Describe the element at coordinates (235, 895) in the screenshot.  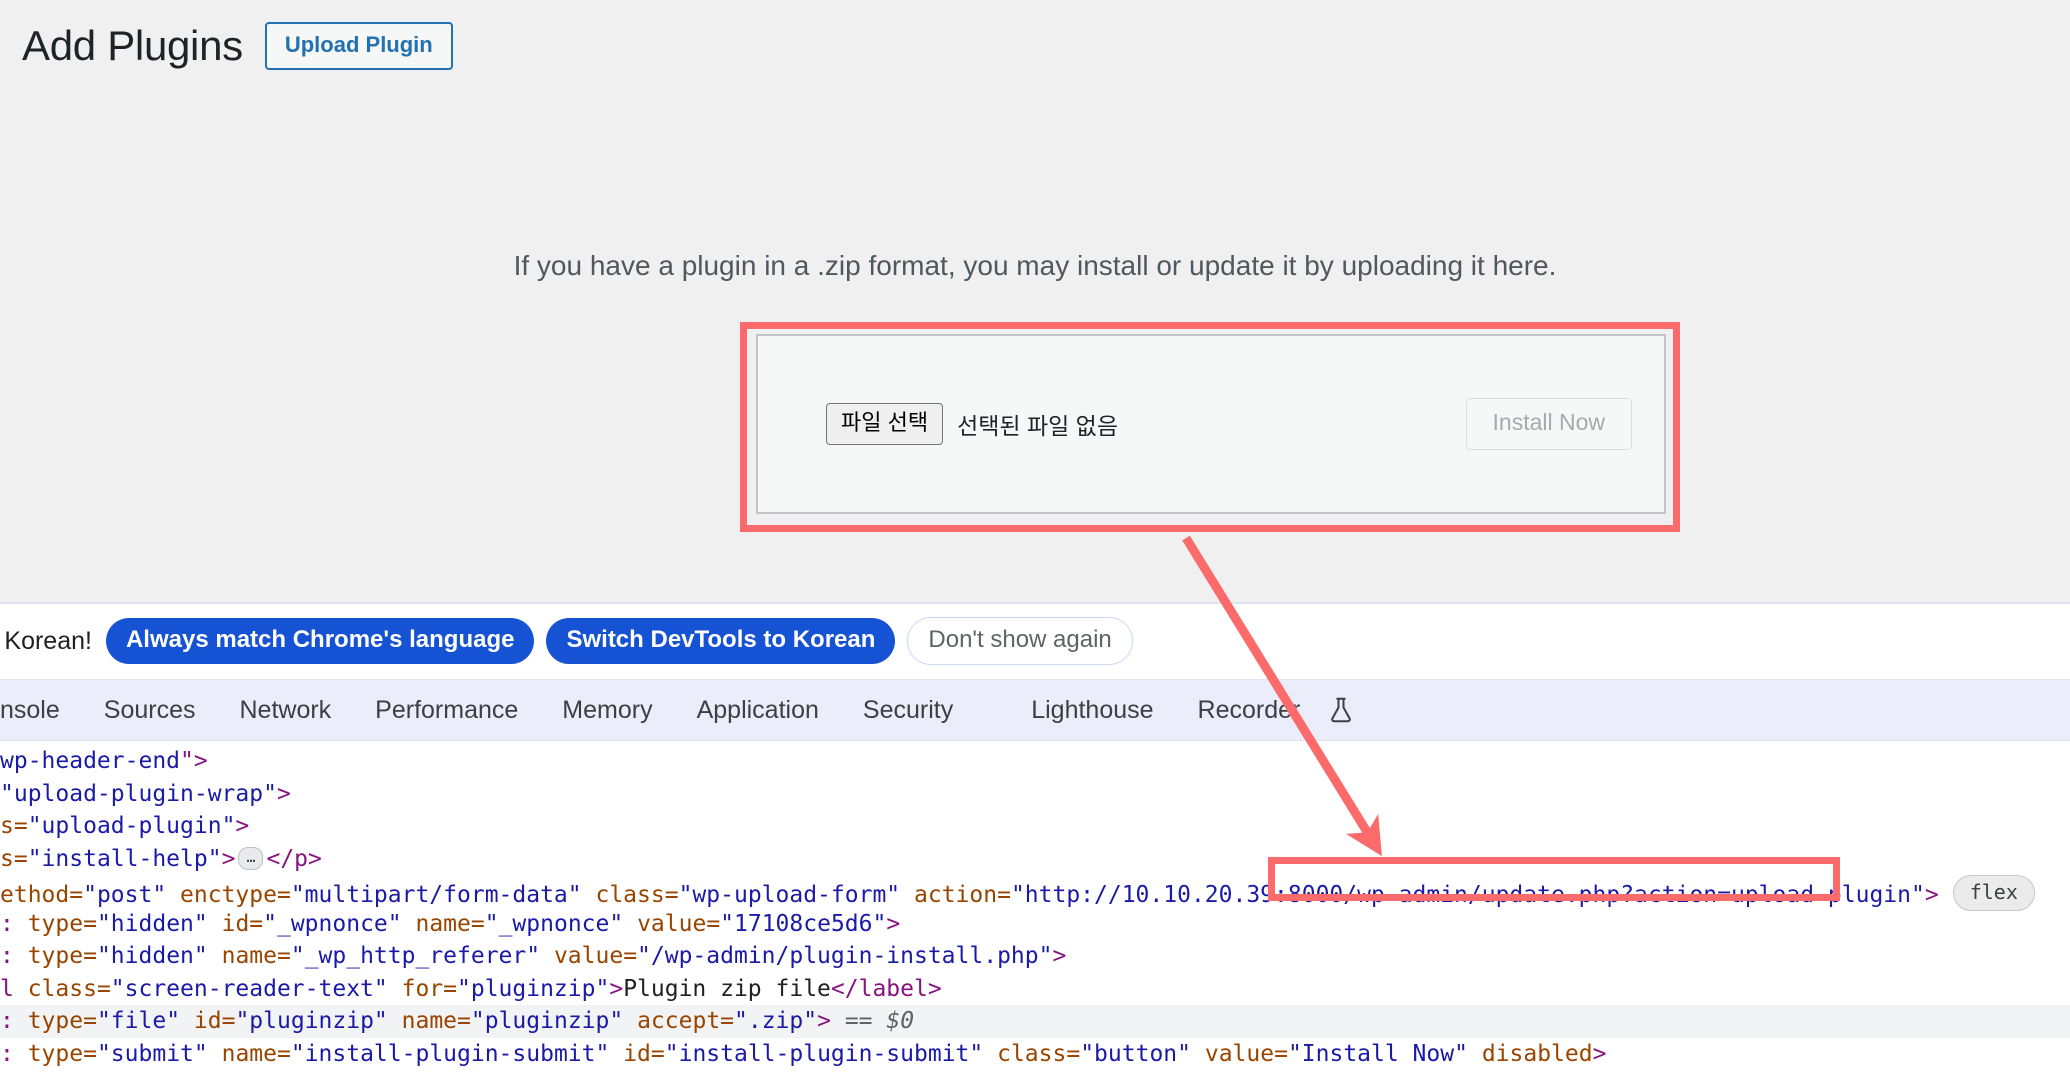
I see `dom-attr-name: enctype=` at that location.